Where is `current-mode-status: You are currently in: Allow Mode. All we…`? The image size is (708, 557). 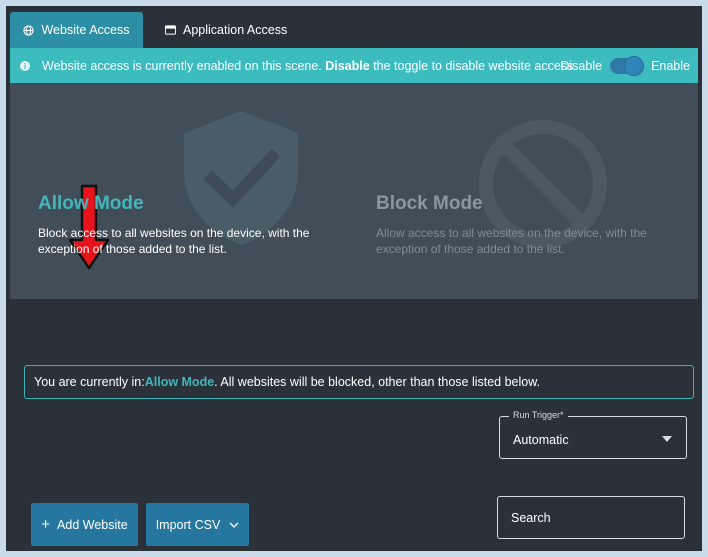 current-mode-status: You are currently in: Allow Mode. All we… is located at coordinates (359, 382).